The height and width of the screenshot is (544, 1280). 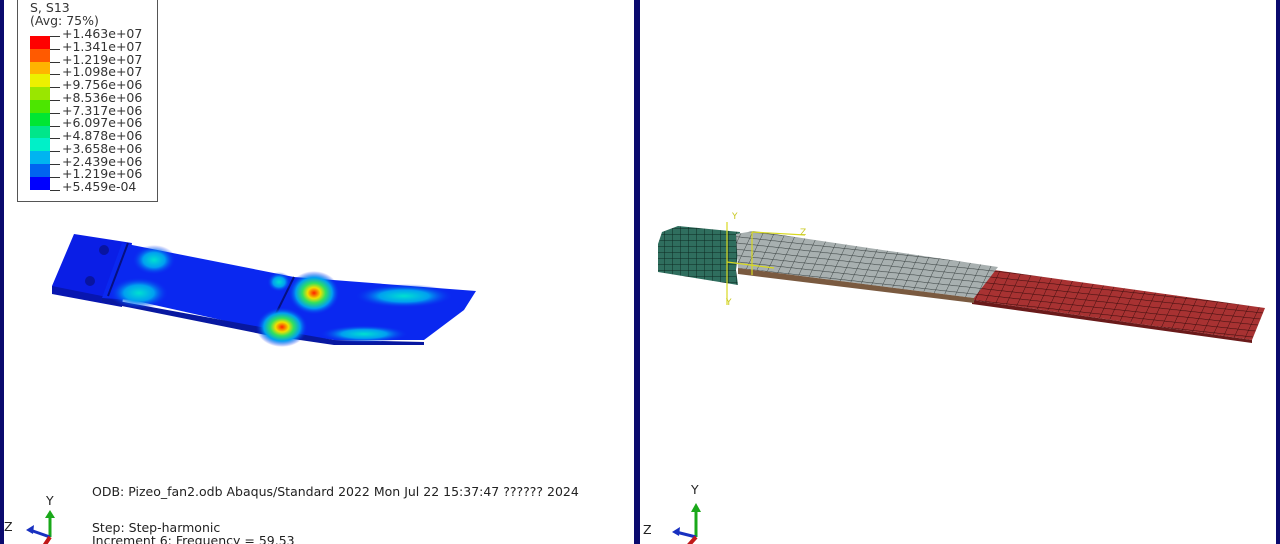 What do you see at coordinates (193, 538) in the screenshot?
I see `increment-info: Increment 6: Frequency = 59.53` at bounding box center [193, 538].